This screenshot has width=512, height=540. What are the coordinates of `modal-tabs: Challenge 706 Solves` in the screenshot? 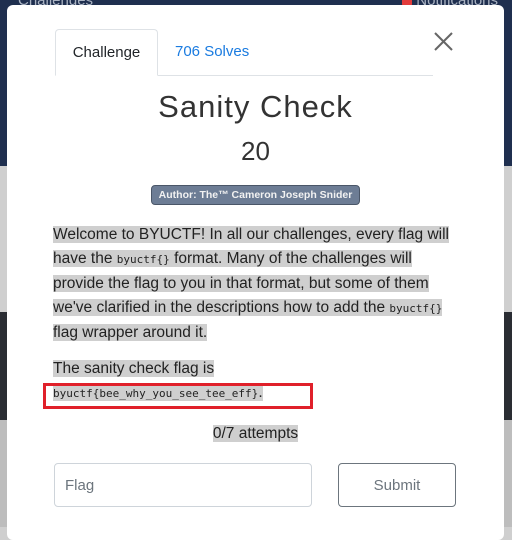 It's located at (244, 52).